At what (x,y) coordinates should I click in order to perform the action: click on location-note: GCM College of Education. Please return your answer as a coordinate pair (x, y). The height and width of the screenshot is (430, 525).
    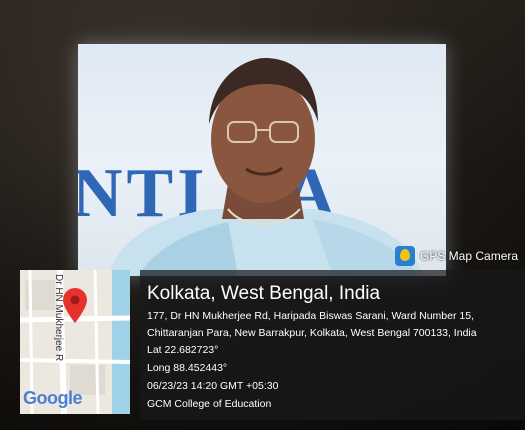
    Looking at the image, I should click on (209, 404).